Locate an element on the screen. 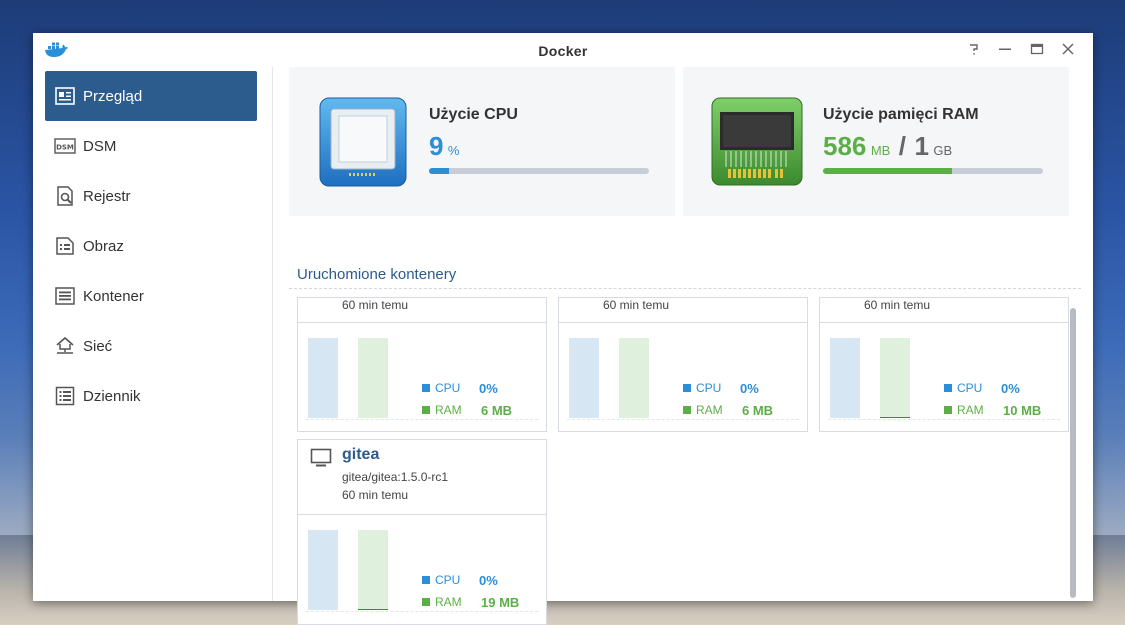 Image resolution: width=1125 pixels, height=625 pixels. window-title: Docker is located at coordinates (563, 51).